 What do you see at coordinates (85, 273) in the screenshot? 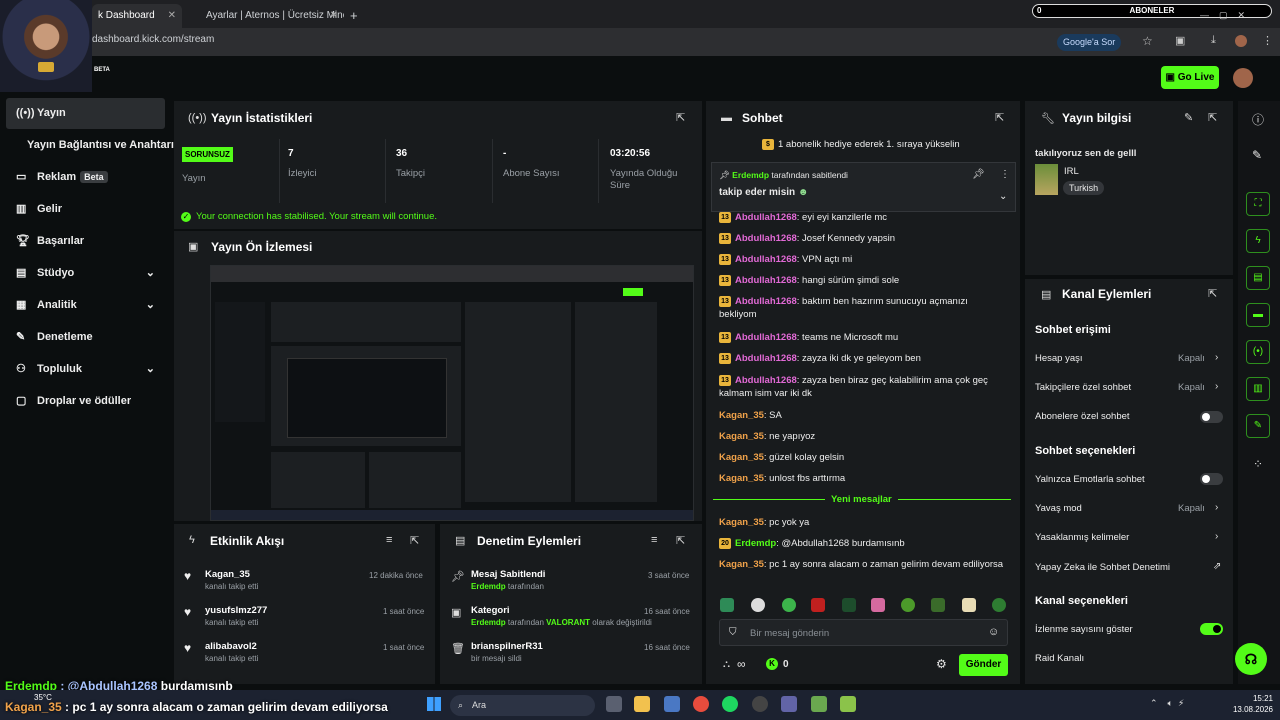
I see `sidebar-item-studyo: ▤ Stüdyo ⌄` at bounding box center [85, 273].